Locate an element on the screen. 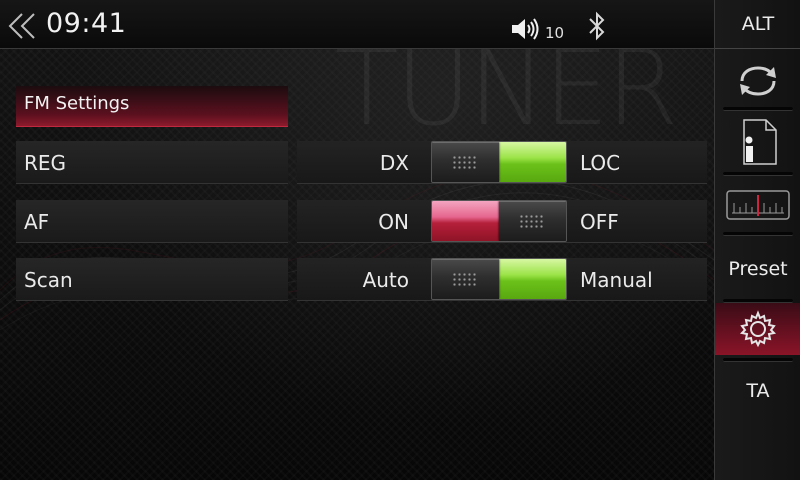 The image size is (800, 480). gear-icon is located at coordinates (758, 329).